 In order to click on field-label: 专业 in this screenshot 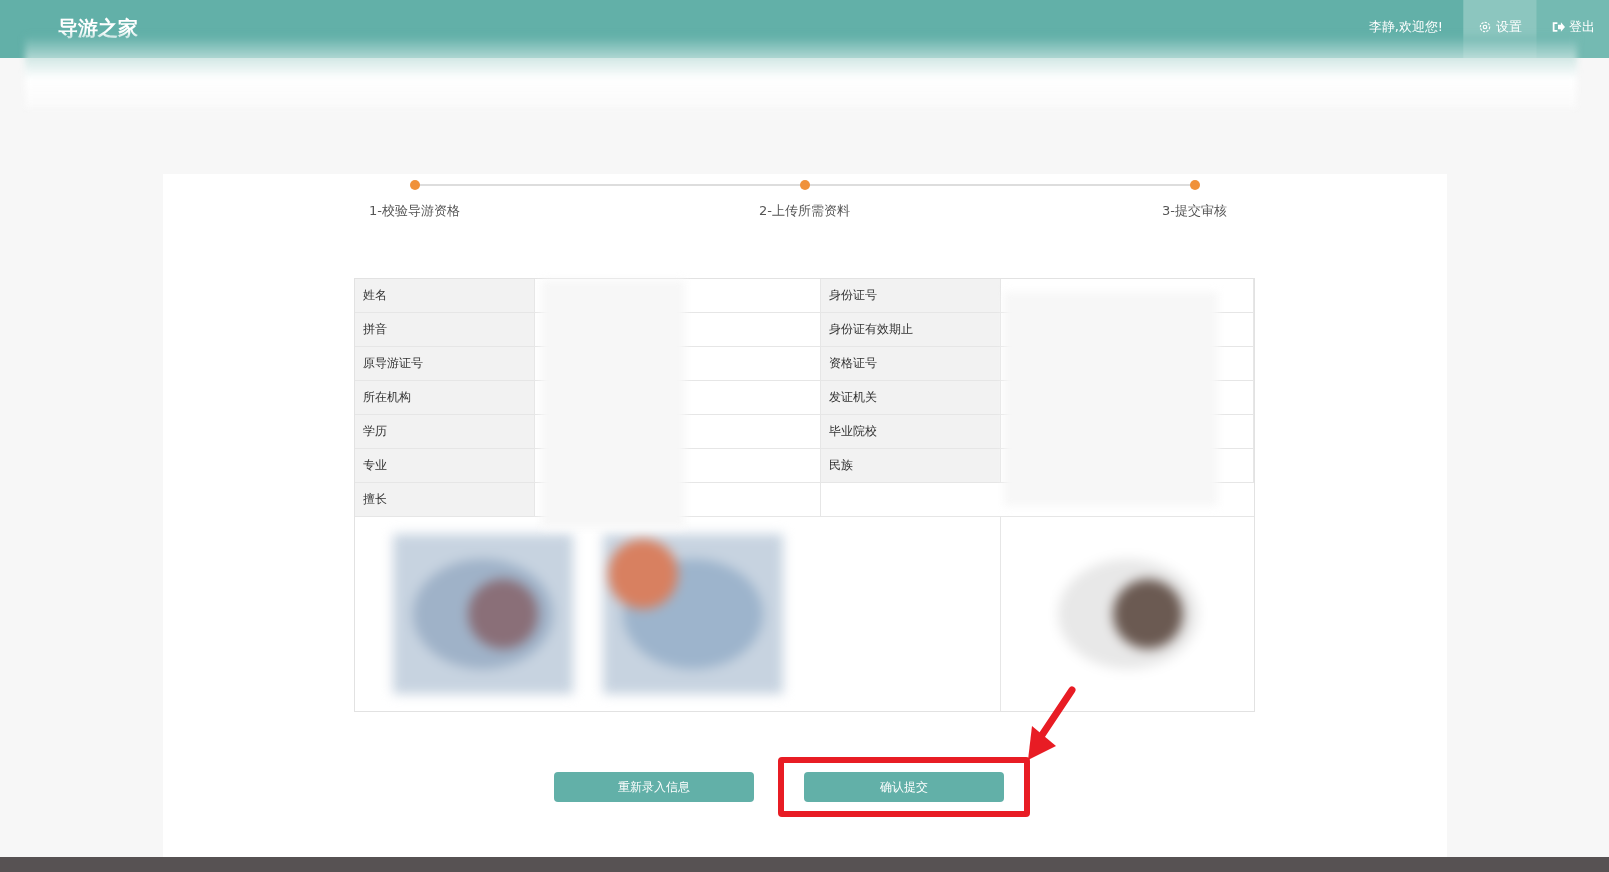, I will do `click(445, 466)`.